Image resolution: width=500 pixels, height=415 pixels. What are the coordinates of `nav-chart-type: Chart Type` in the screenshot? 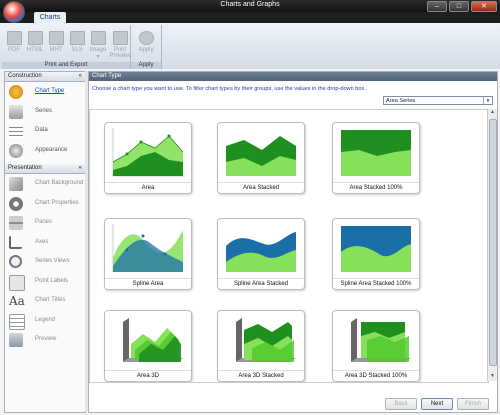 It's located at (45, 92).